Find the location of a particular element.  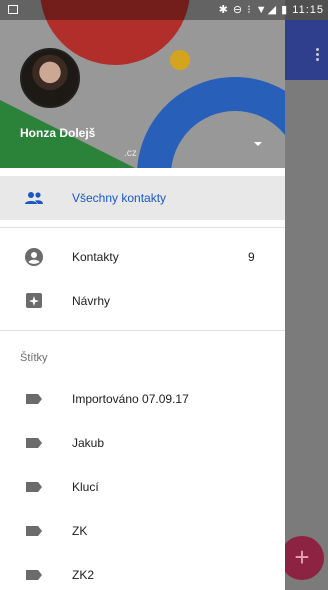

label-item-text: Klucí is located at coordinates (85, 487).